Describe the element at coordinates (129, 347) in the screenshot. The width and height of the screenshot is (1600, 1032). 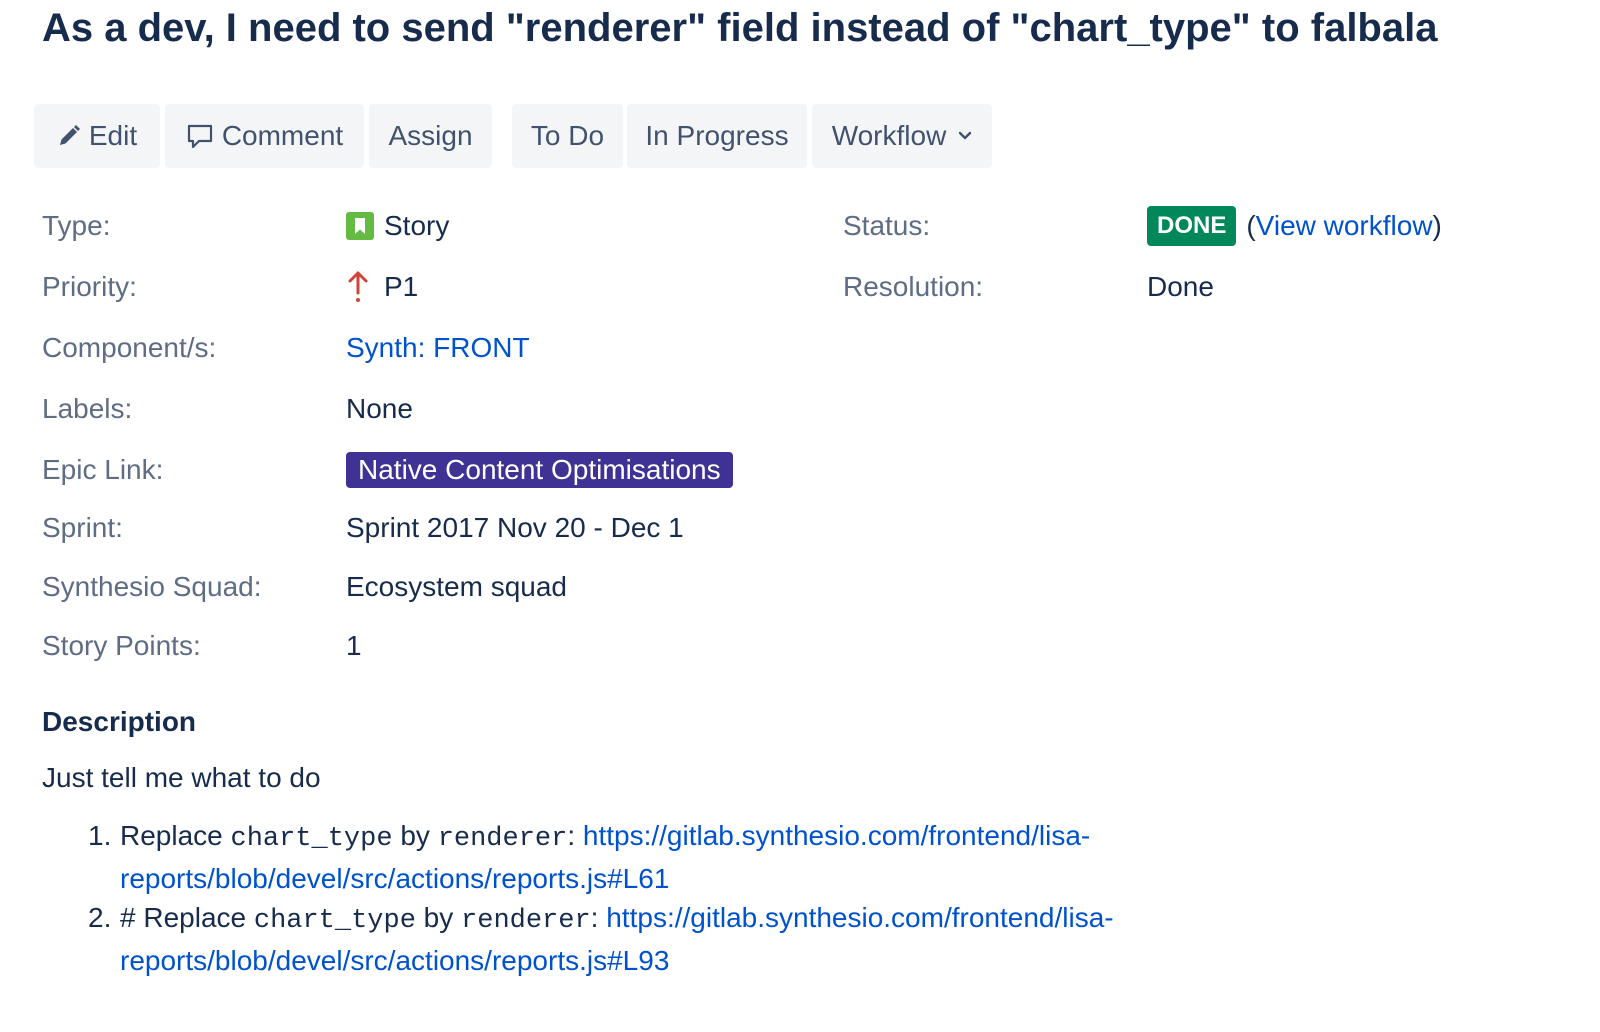
I see `components-label: Component/s:` at that location.